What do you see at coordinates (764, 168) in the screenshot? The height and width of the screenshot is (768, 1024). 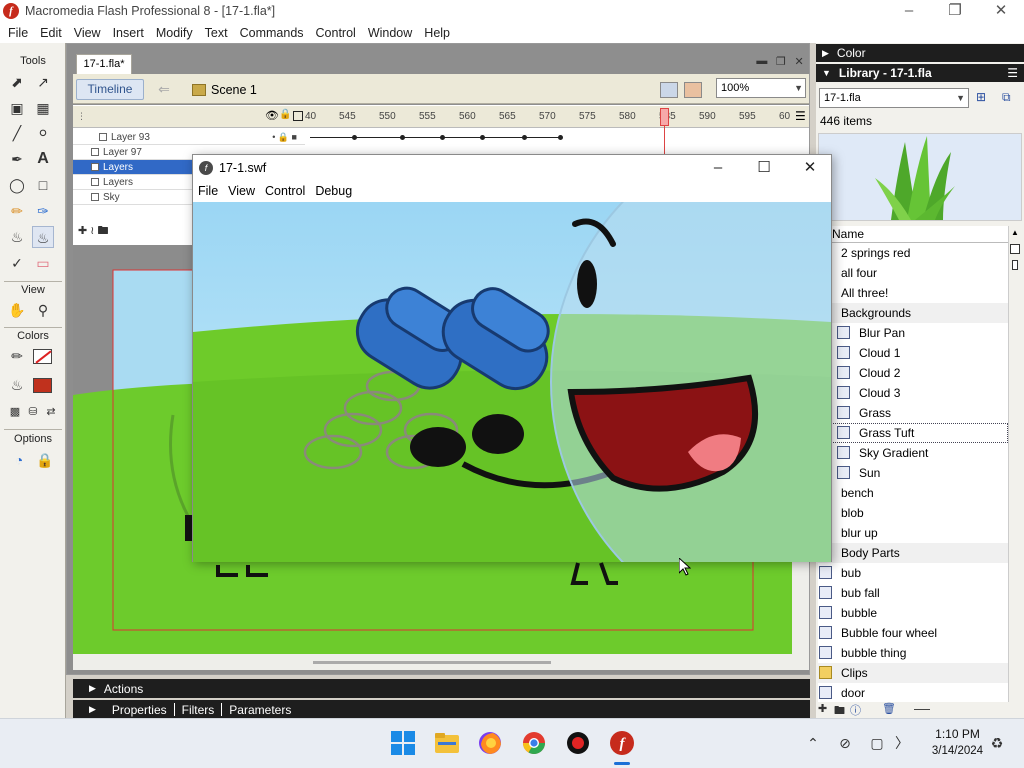 I see `swf-maximize-button: ☐` at bounding box center [764, 168].